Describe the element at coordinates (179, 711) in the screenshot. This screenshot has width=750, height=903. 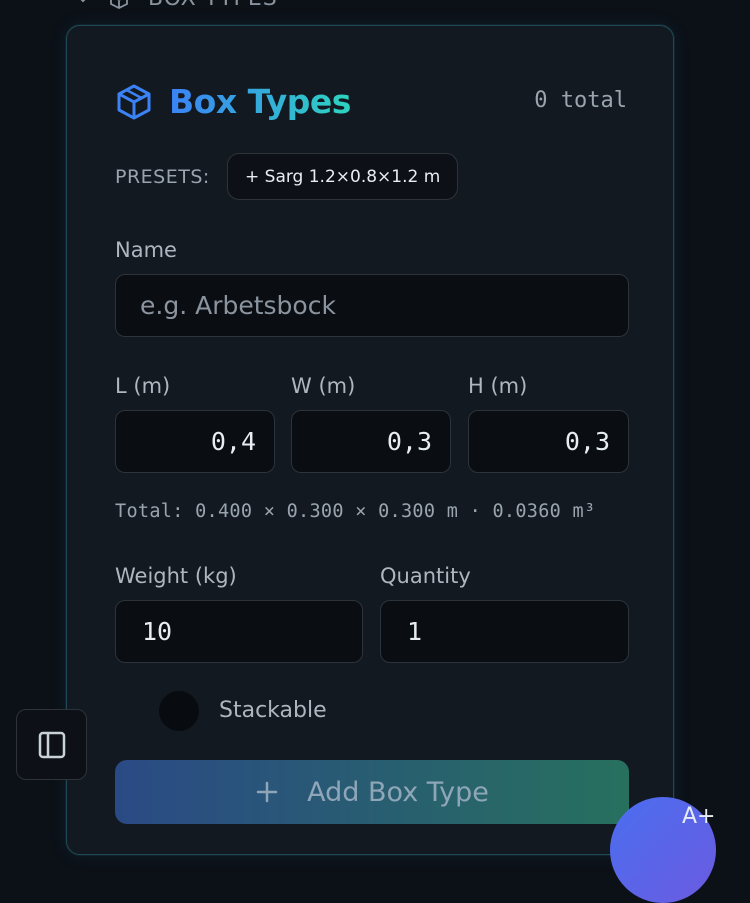
I see `stackable-toggle` at that location.